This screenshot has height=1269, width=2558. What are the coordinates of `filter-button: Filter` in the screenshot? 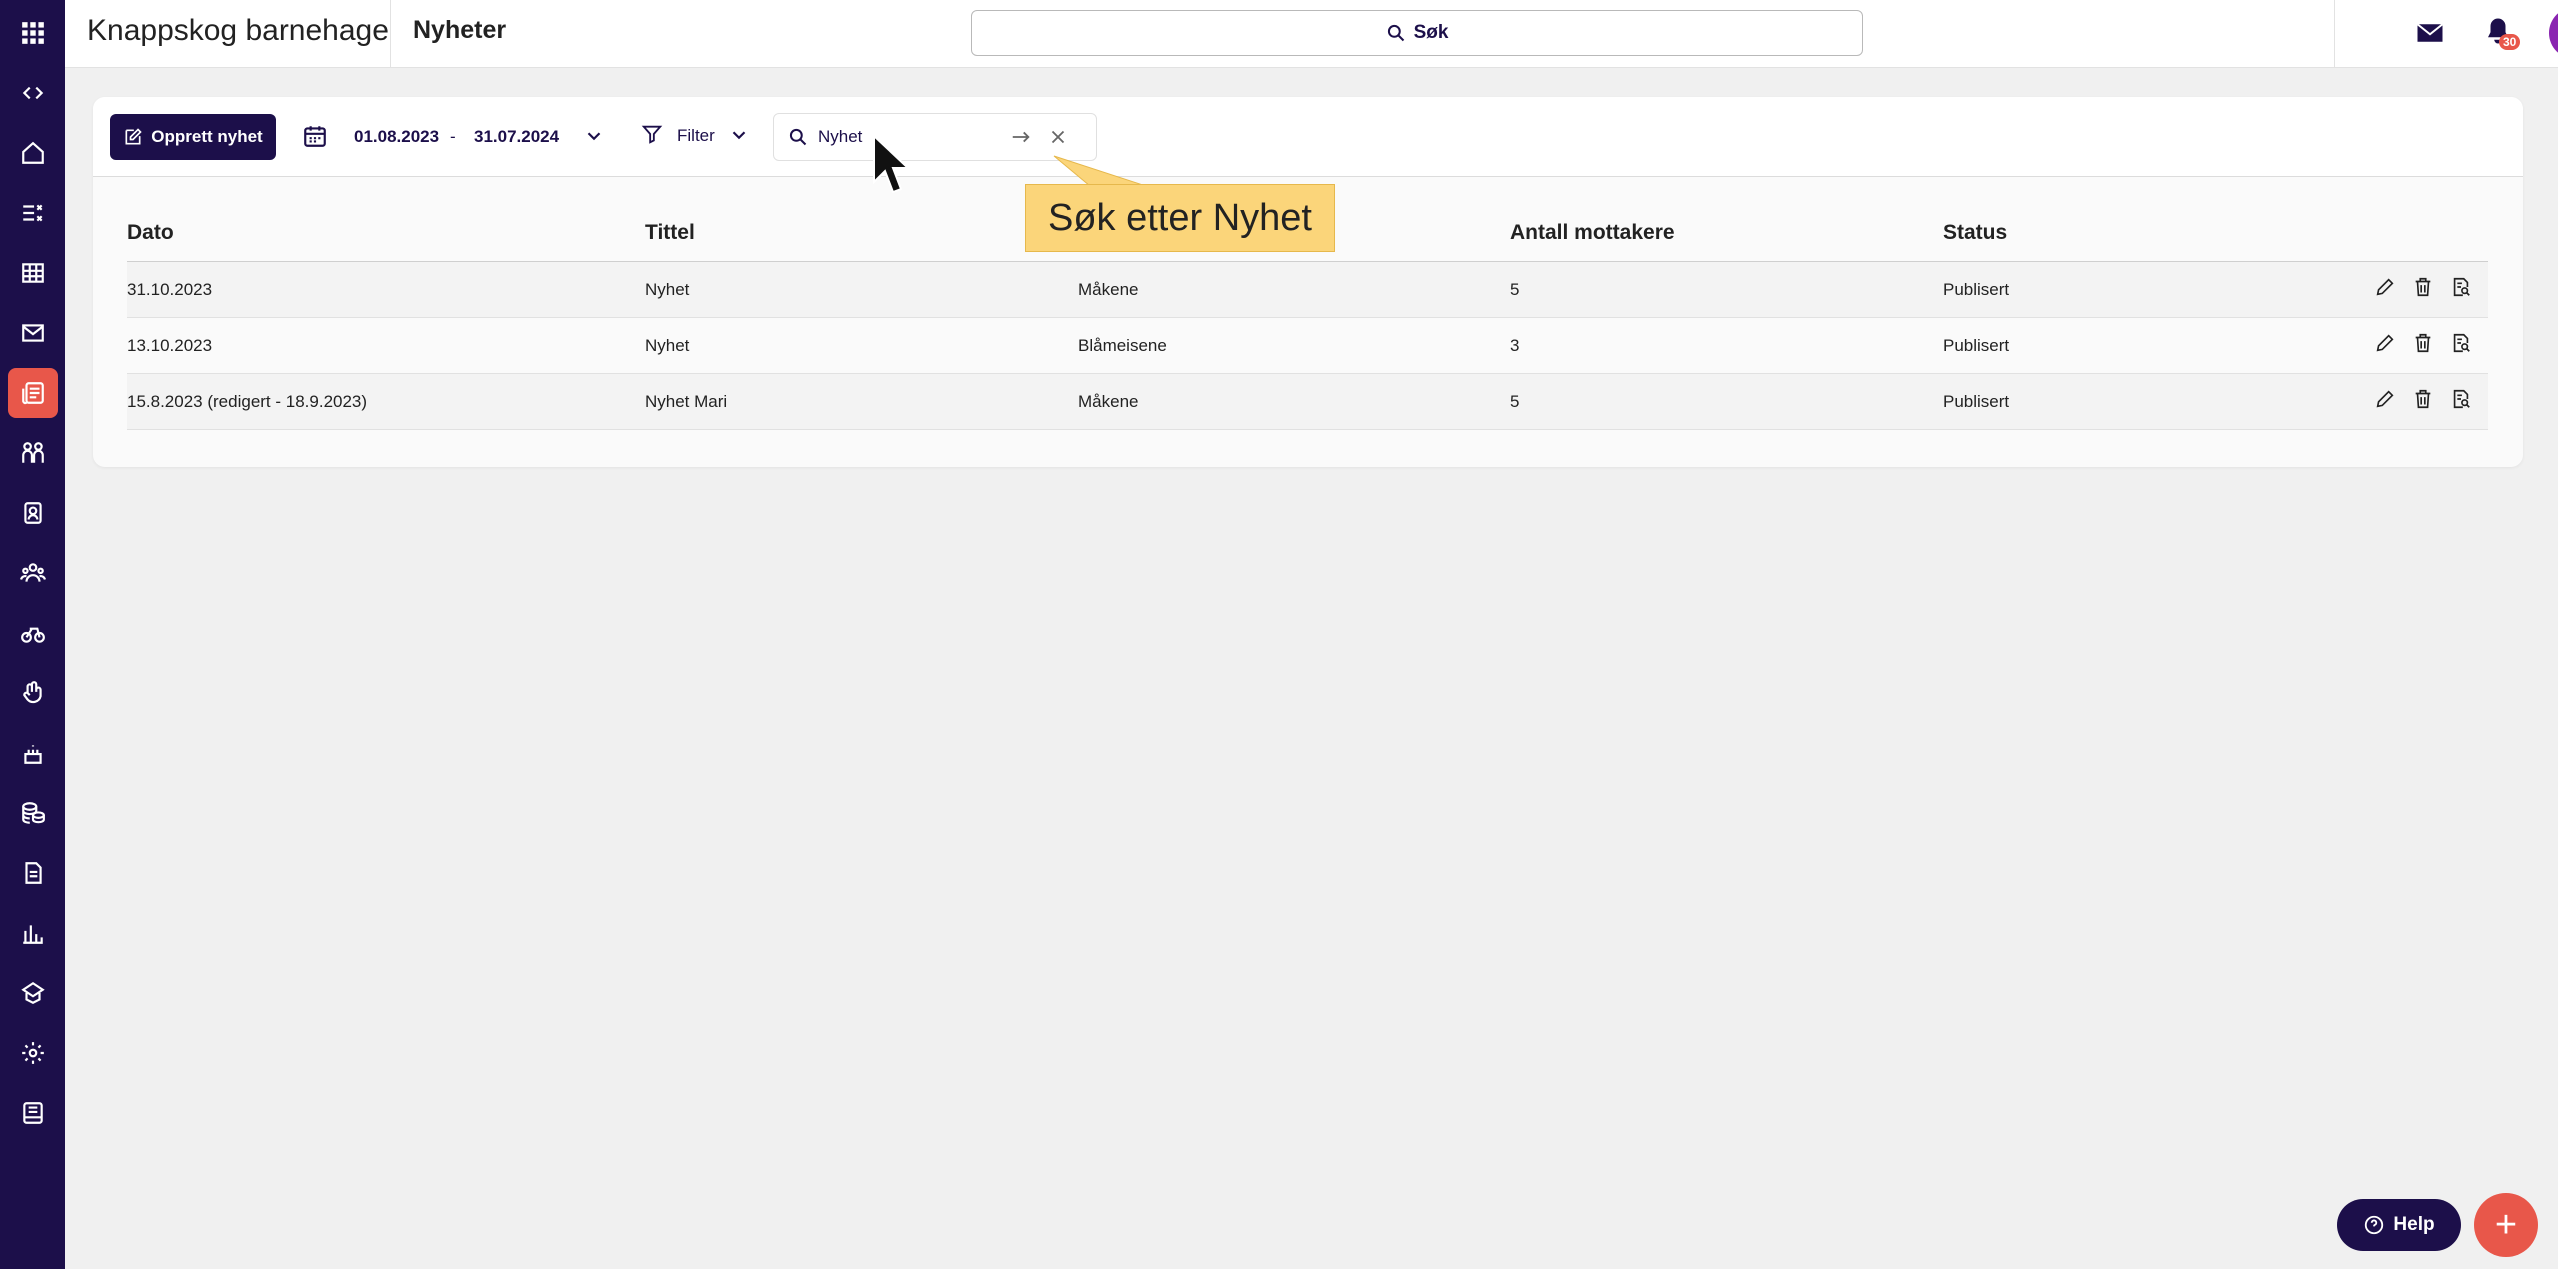 It's located at (696, 136).